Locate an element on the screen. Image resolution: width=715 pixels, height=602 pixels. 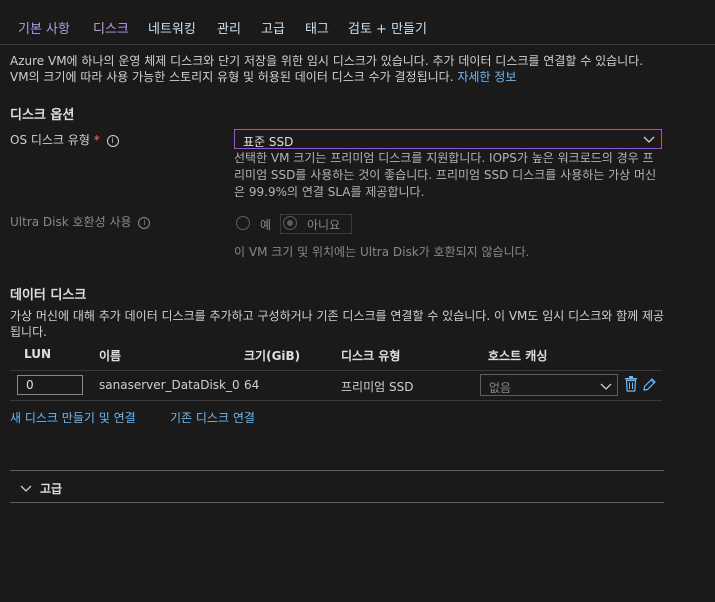
disk-options-title: 디스크 옵션 is located at coordinates (42, 115).